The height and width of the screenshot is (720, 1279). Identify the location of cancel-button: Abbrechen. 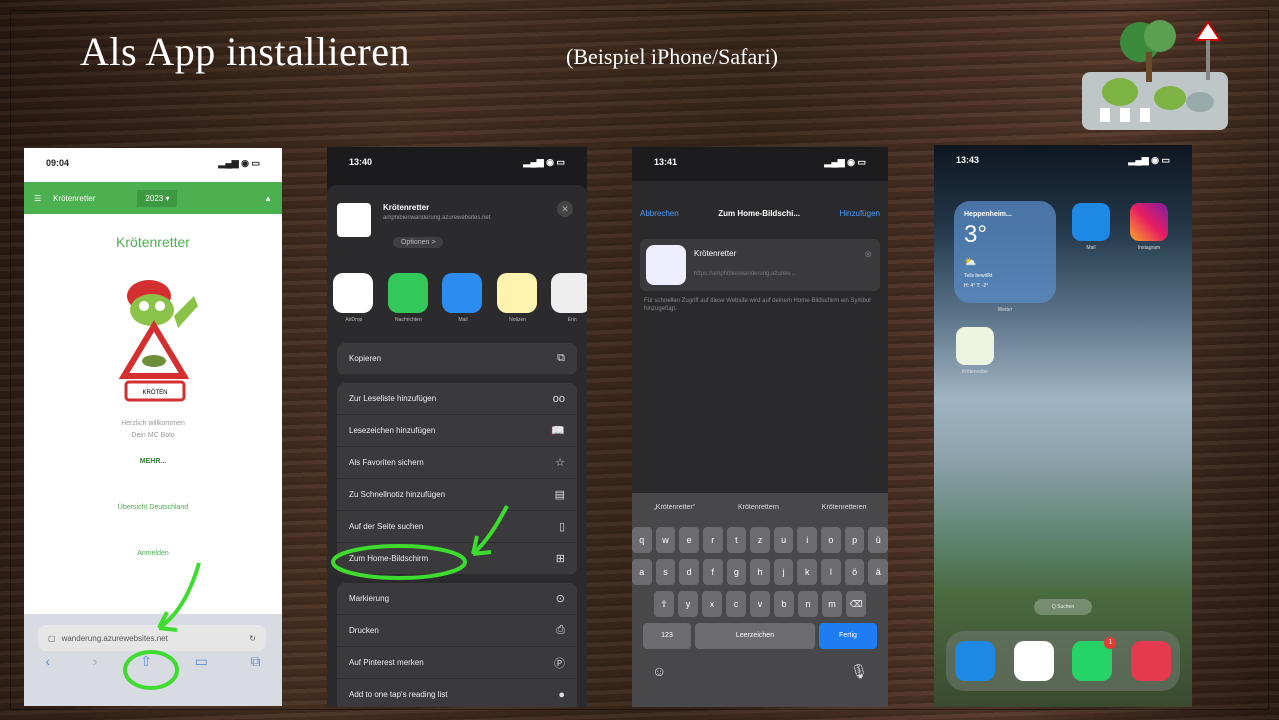
(659, 213).